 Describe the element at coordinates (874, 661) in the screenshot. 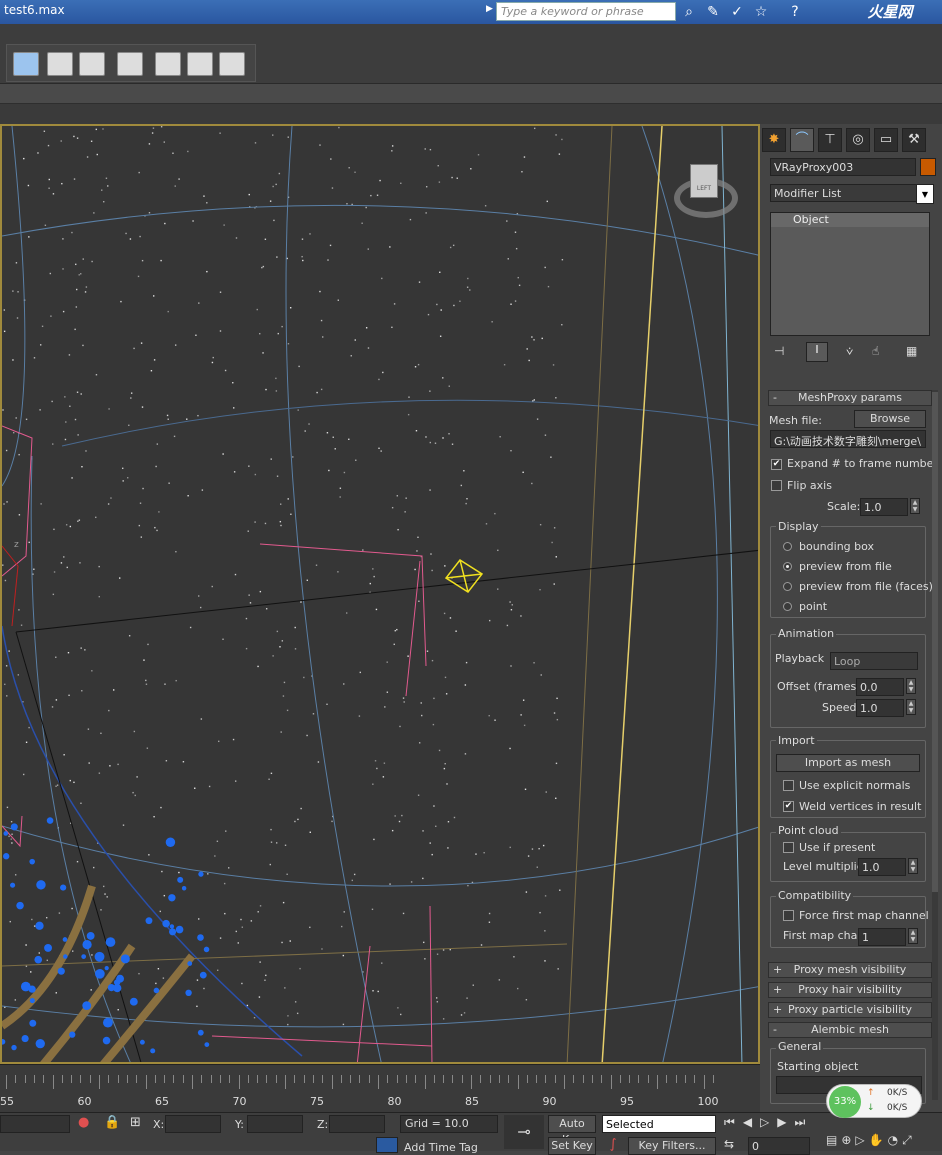

I see `playback-dropdown: Loop` at that location.